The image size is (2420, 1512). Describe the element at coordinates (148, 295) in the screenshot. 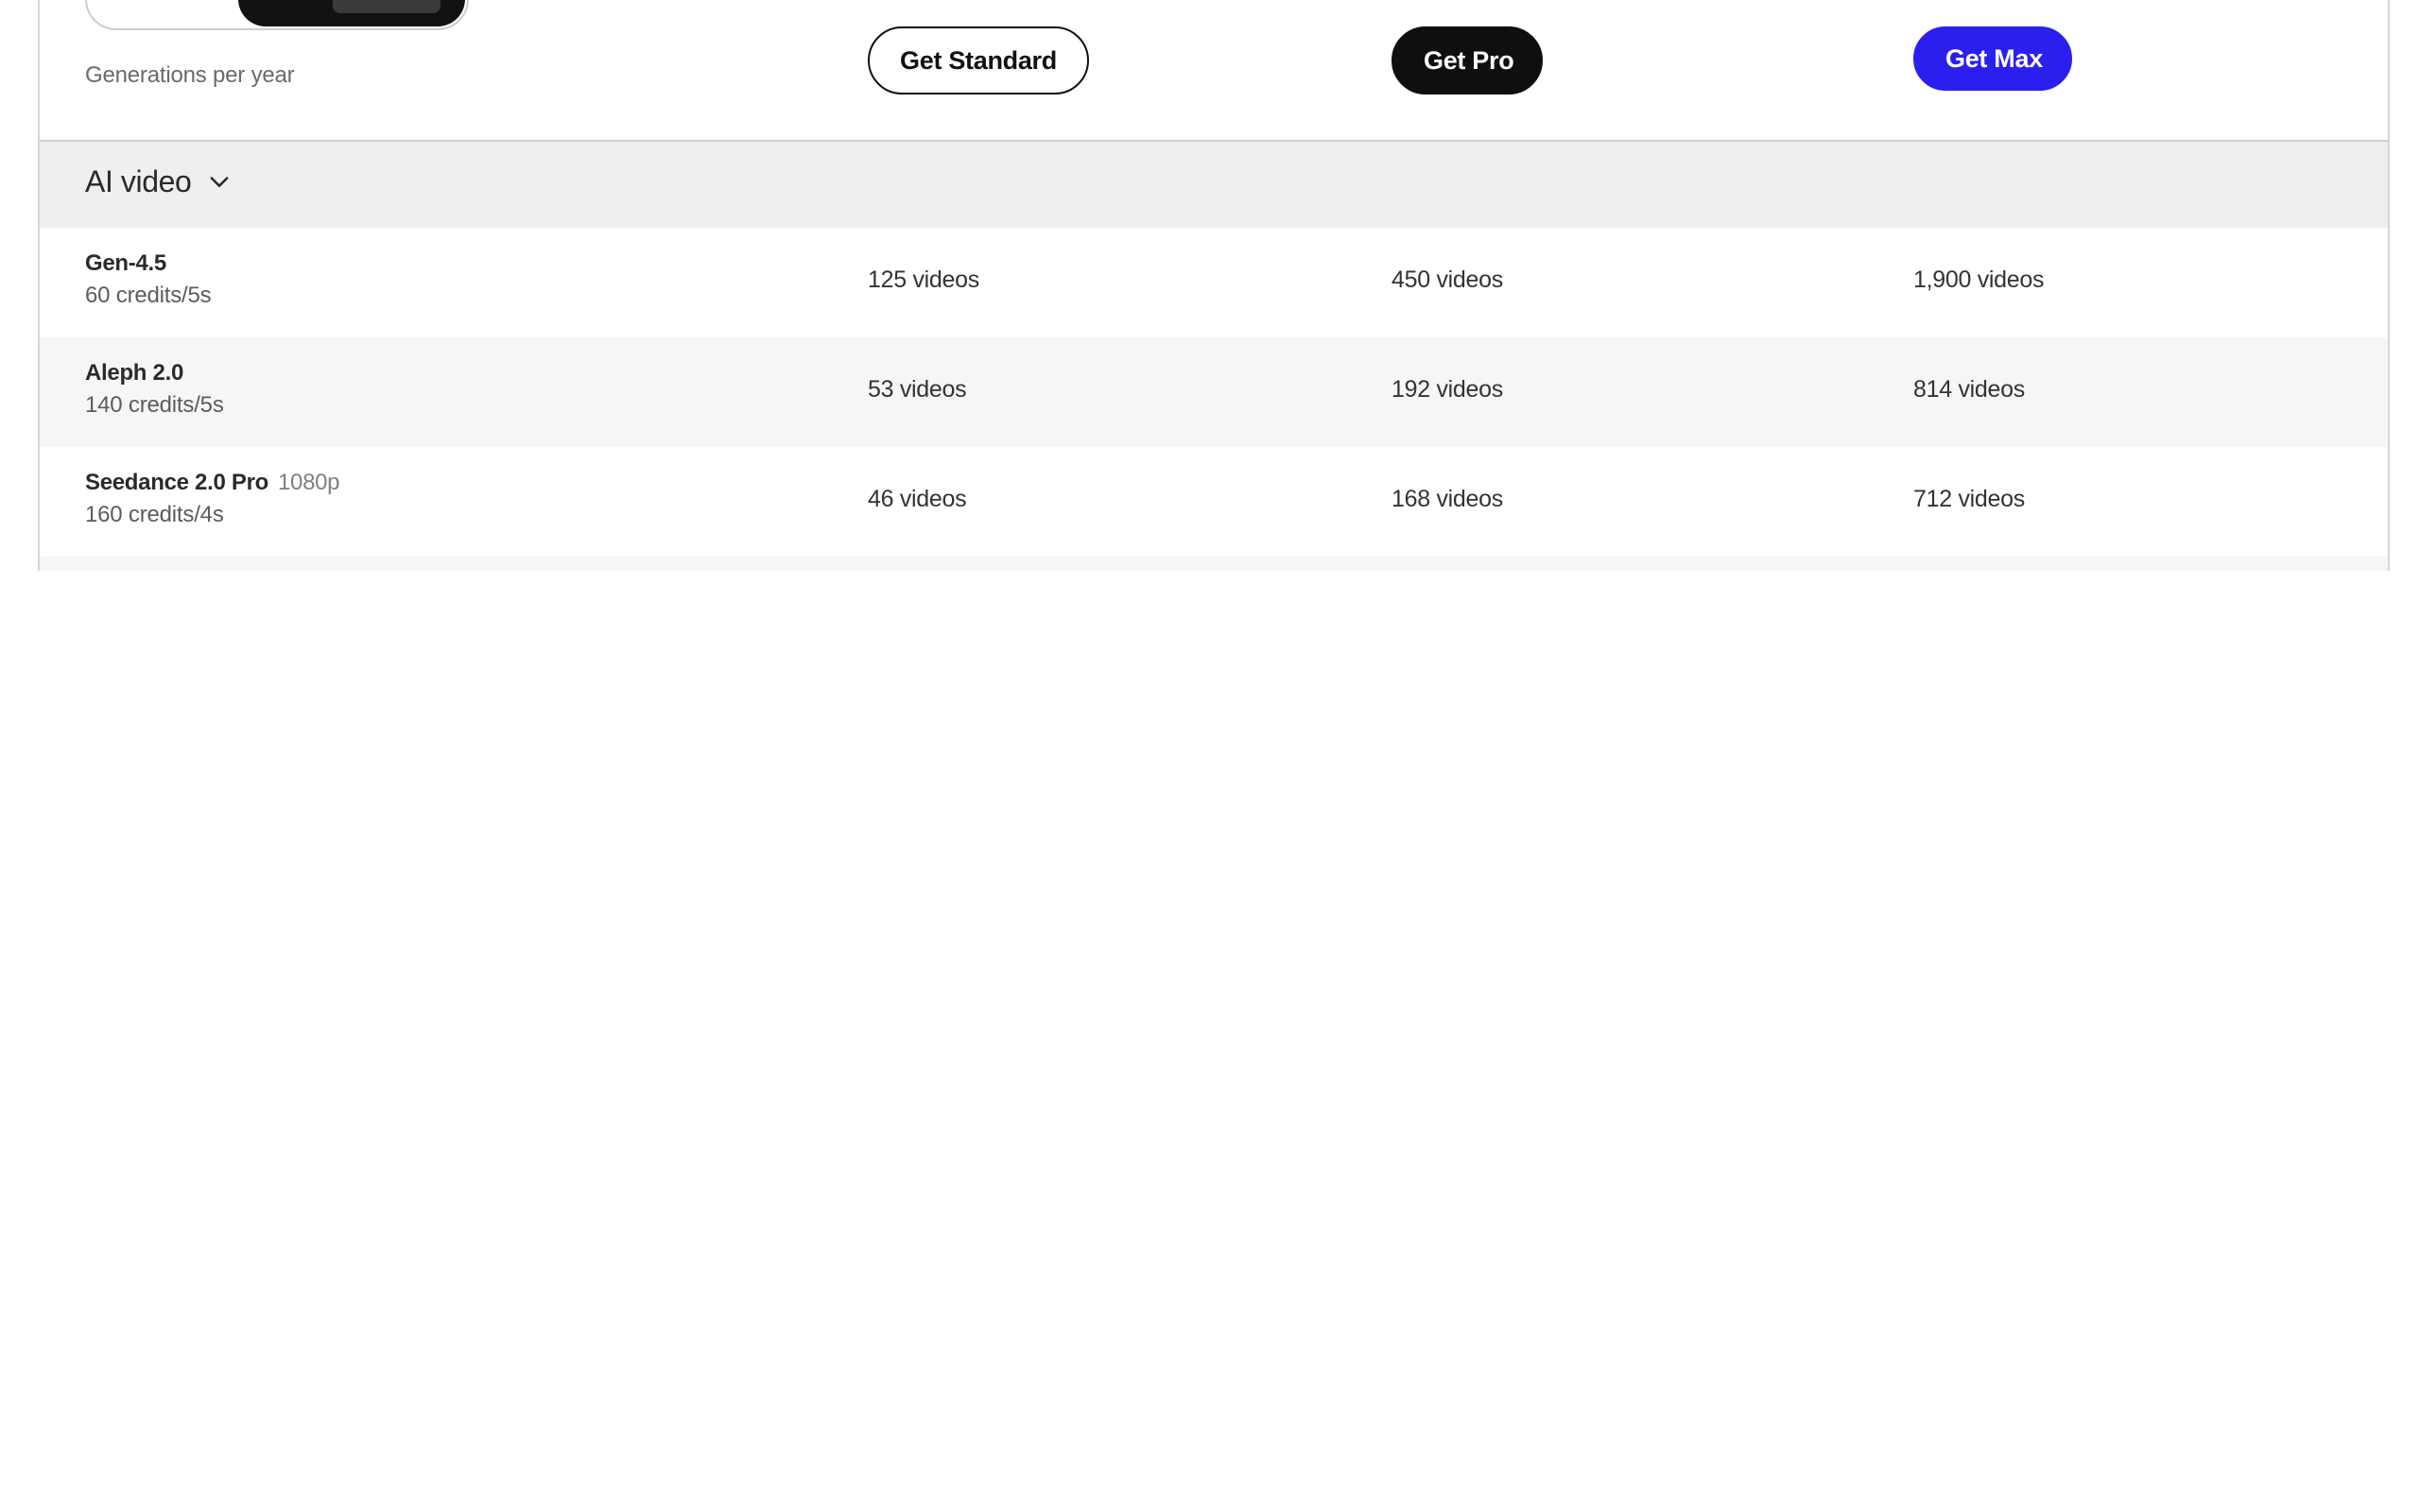

I see `model-credits: 60 credits/5s` at that location.